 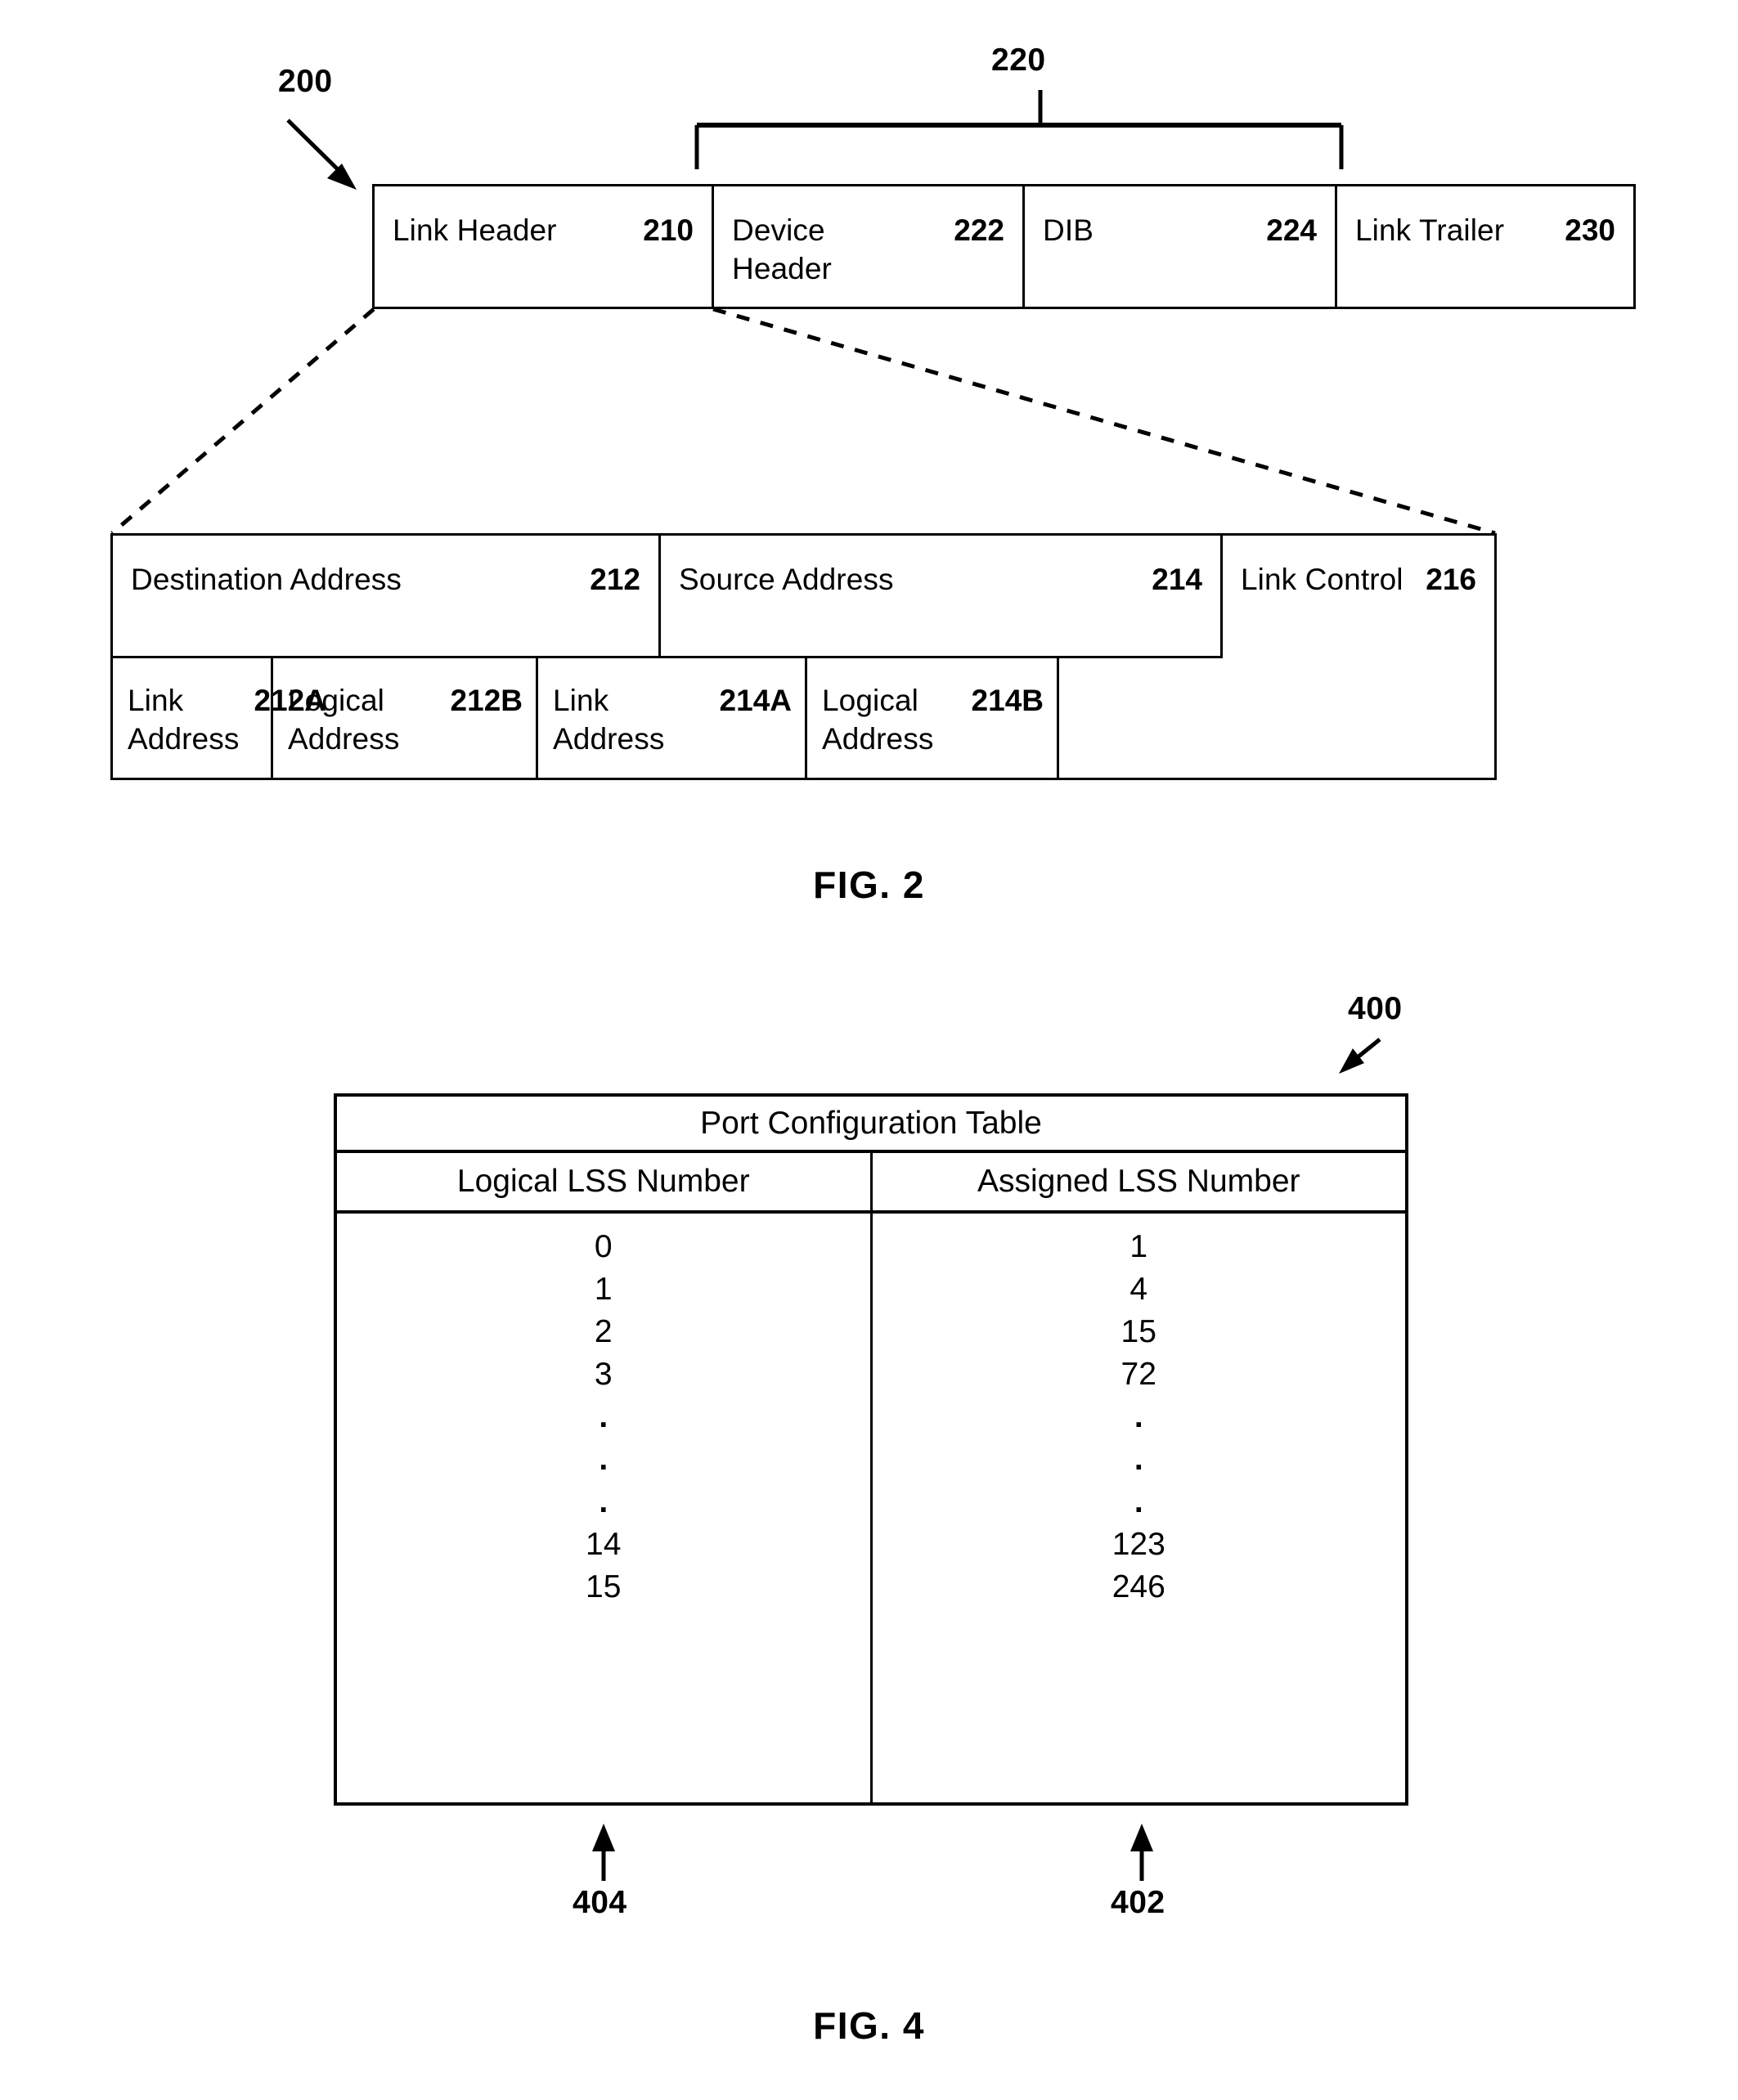 I want to click on ref-label-200: 200, so click(x=306, y=82).